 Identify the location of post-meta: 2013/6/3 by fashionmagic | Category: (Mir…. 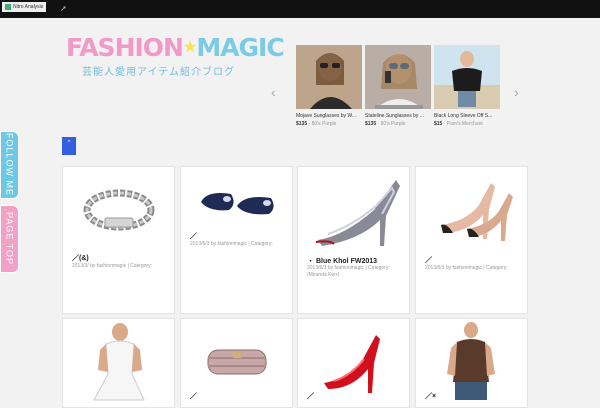
(348, 271).